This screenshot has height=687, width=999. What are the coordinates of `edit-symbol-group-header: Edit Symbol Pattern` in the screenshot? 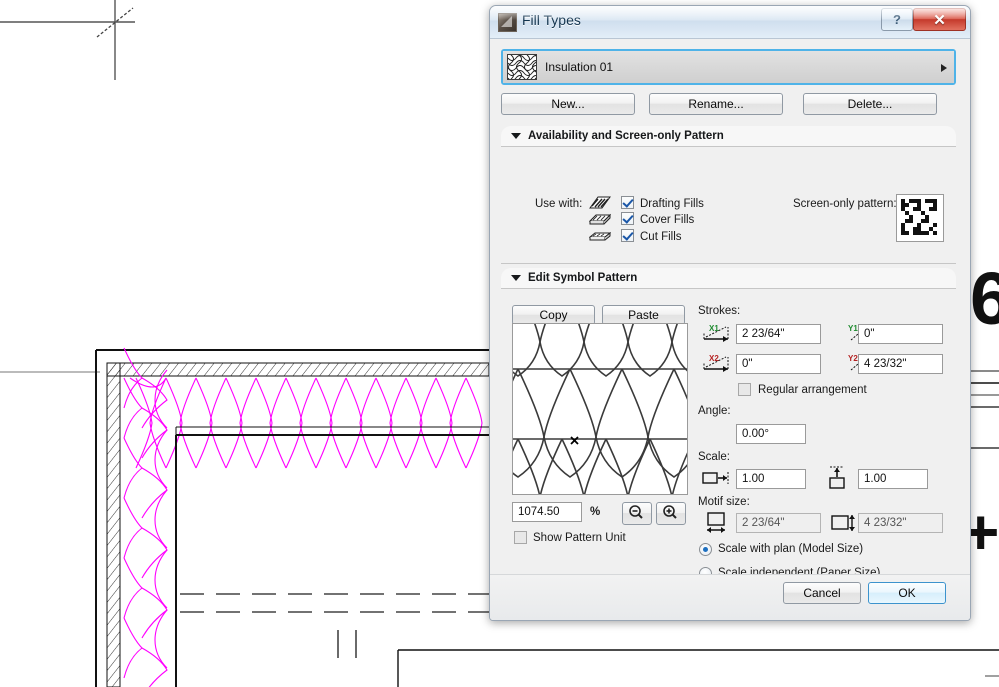 It's located at (728, 278).